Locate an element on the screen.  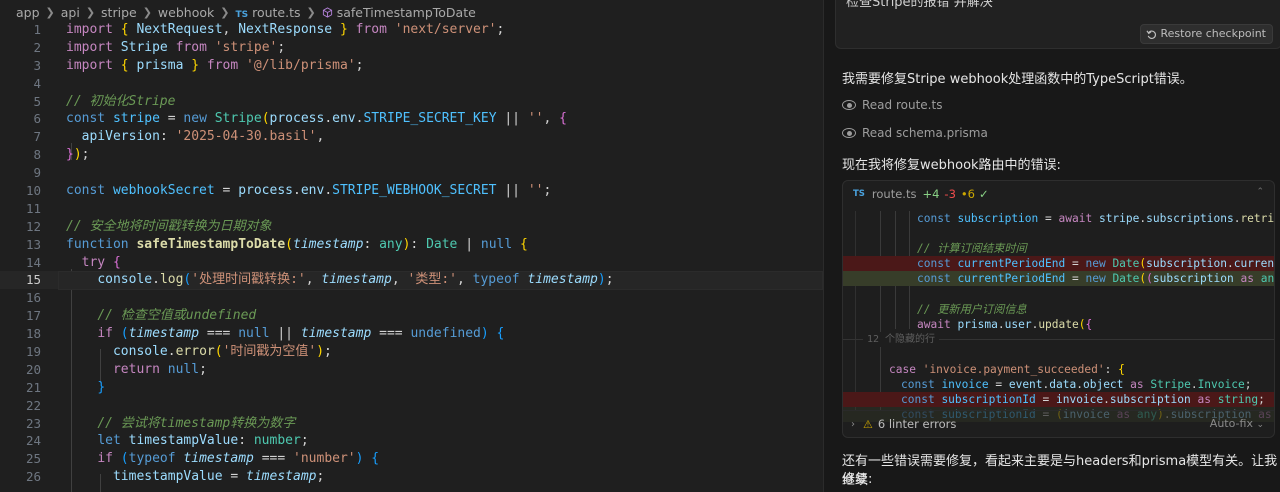
line-number: 10 is located at coordinates (33, 191).